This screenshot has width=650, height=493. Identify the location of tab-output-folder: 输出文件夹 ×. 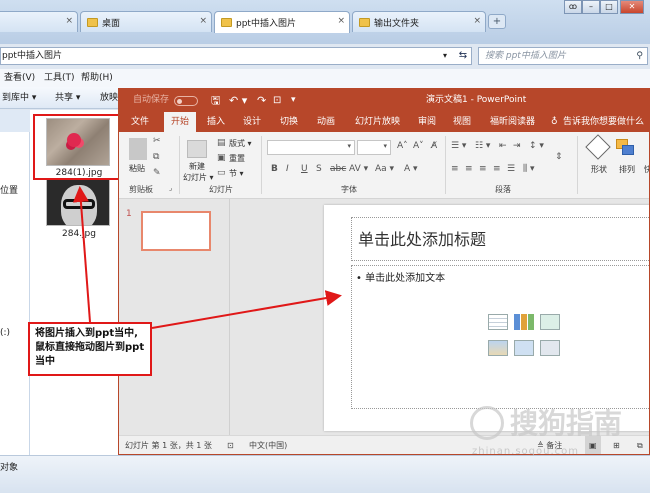
(419, 21).